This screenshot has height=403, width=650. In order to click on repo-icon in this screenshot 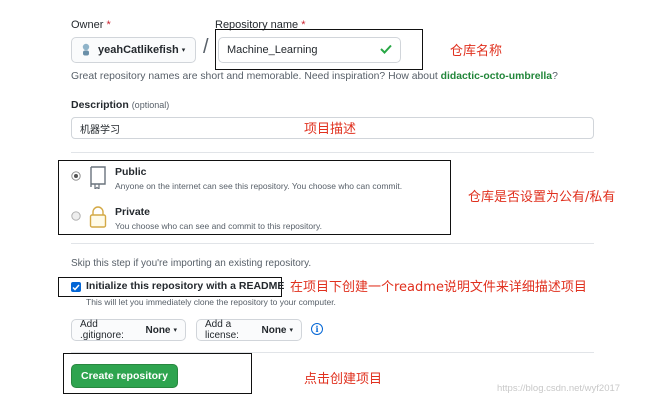, I will do `click(98, 179)`.